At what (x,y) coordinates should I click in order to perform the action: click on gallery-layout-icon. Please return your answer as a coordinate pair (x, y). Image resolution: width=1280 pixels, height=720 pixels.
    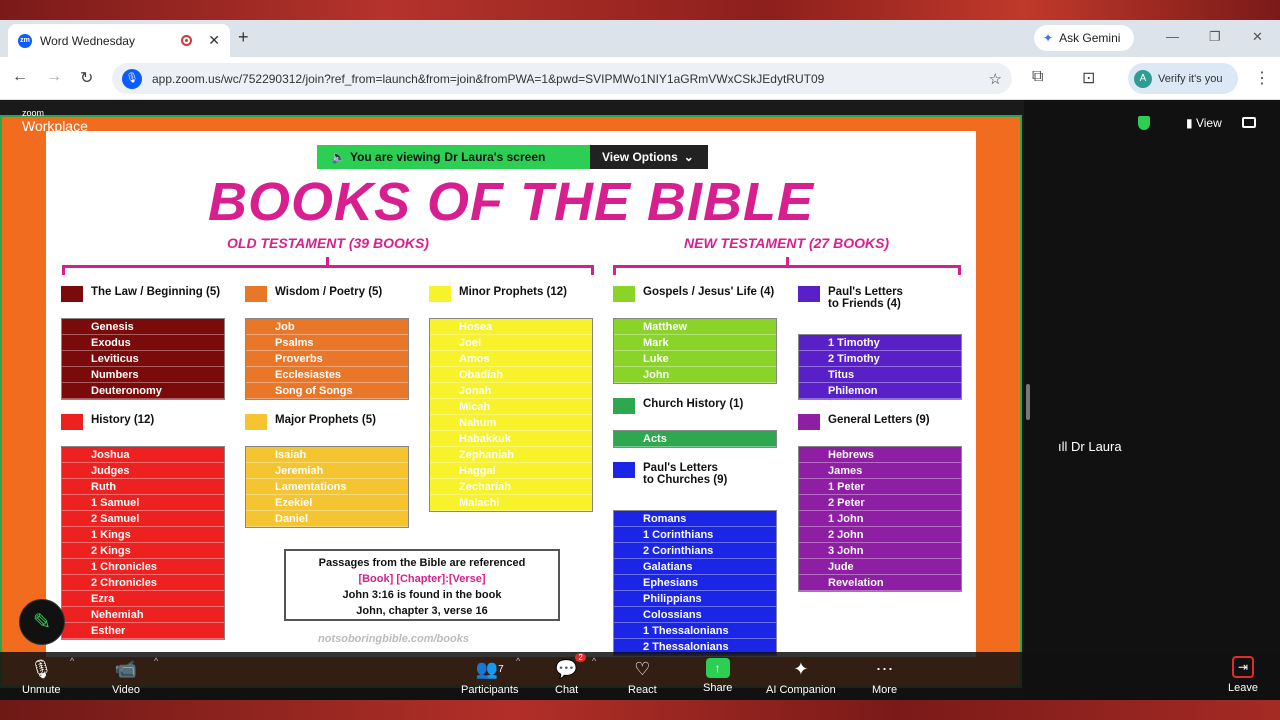
    Looking at the image, I should click on (1249, 122).